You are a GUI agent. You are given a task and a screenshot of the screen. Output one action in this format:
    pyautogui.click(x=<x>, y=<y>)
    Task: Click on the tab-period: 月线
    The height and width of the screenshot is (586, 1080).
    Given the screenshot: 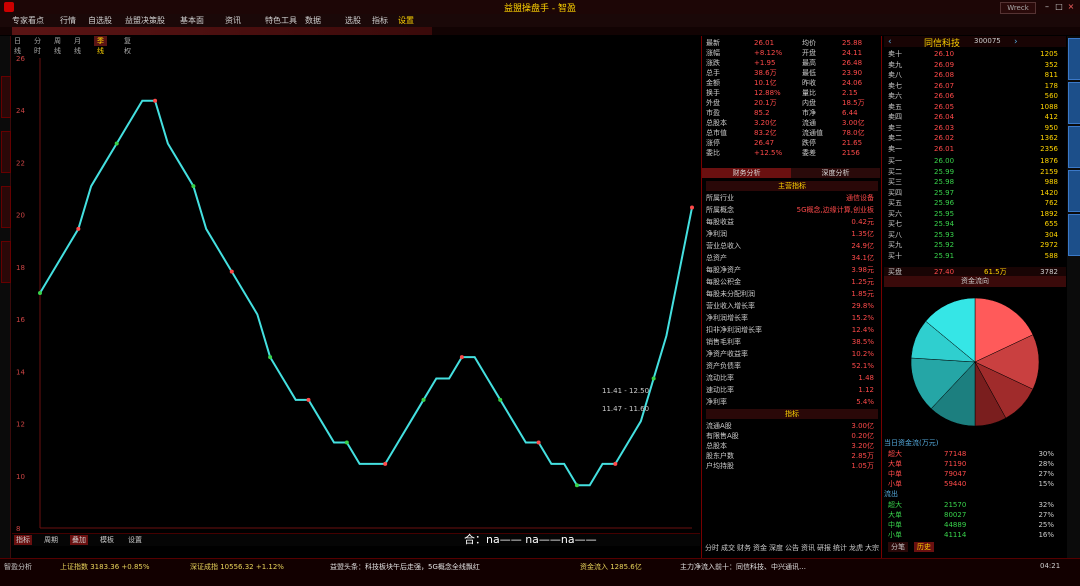 What is the action you would take?
    pyautogui.click(x=77, y=45)
    